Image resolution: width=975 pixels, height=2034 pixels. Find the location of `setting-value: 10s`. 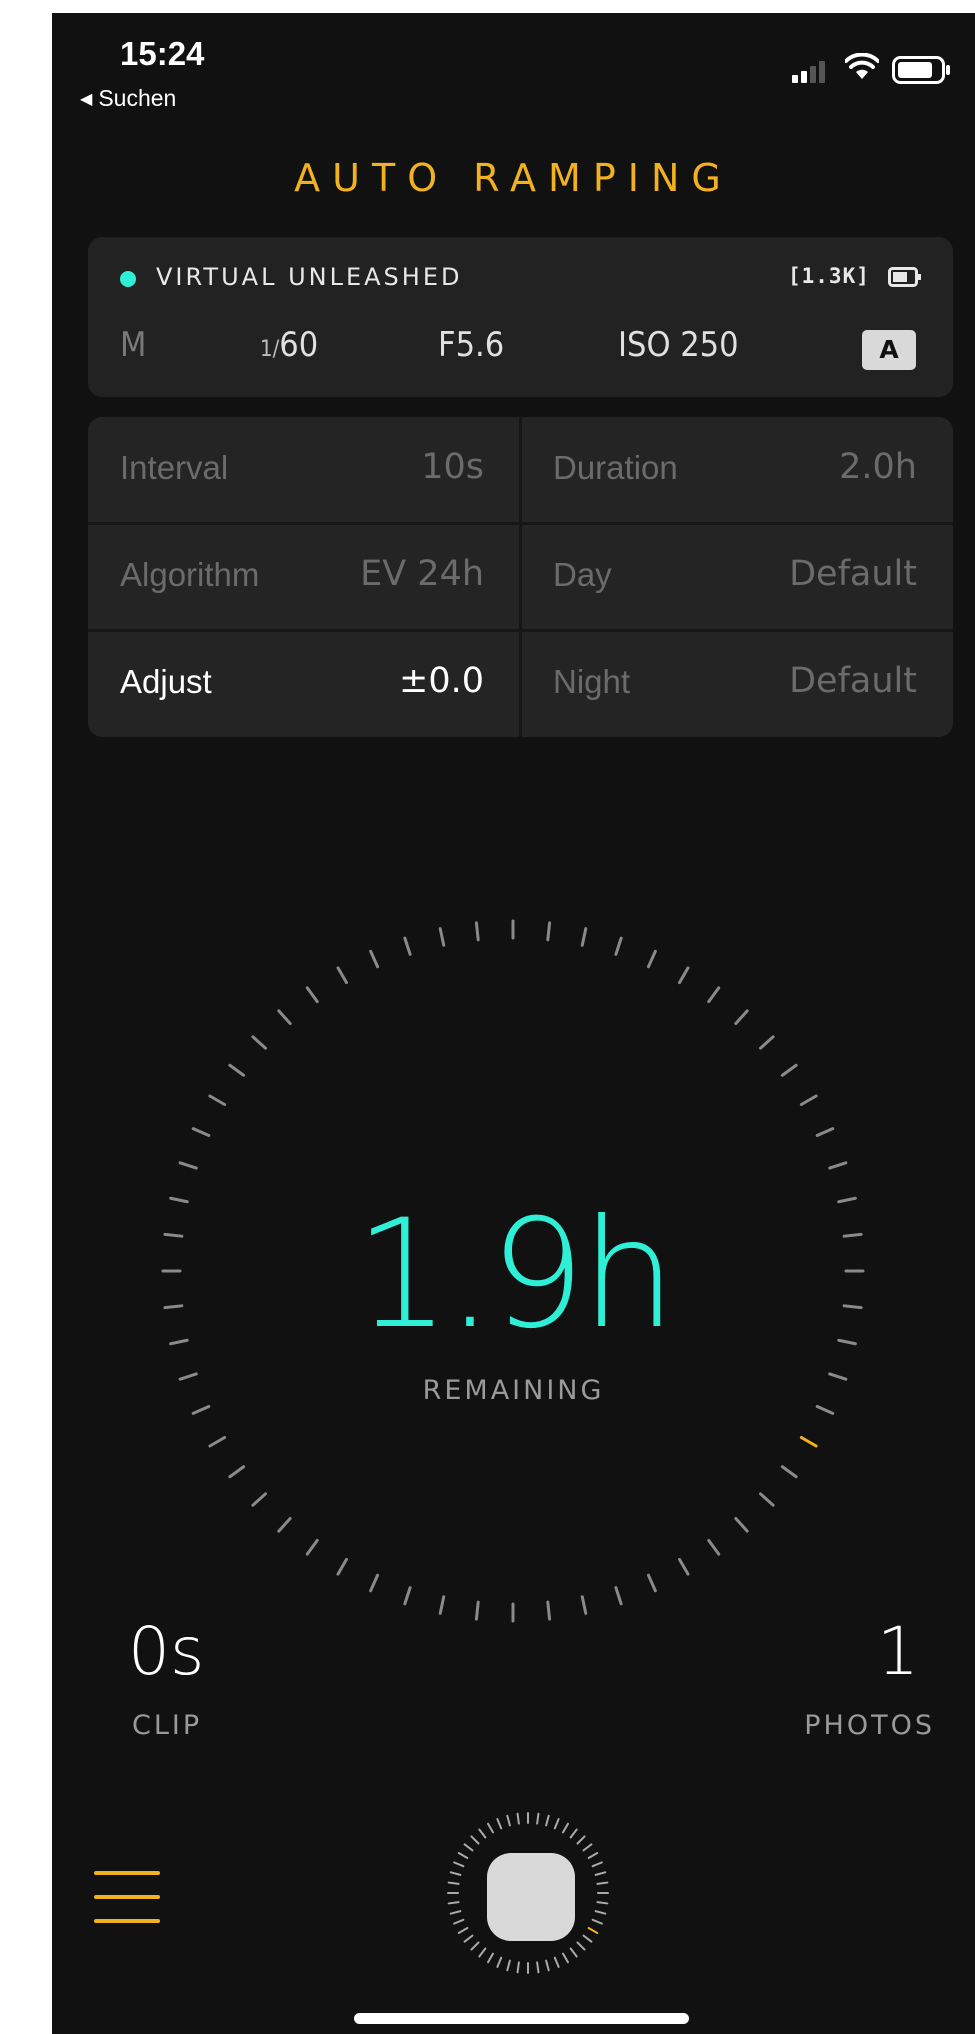

setting-value: 10s is located at coordinates (452, 467).